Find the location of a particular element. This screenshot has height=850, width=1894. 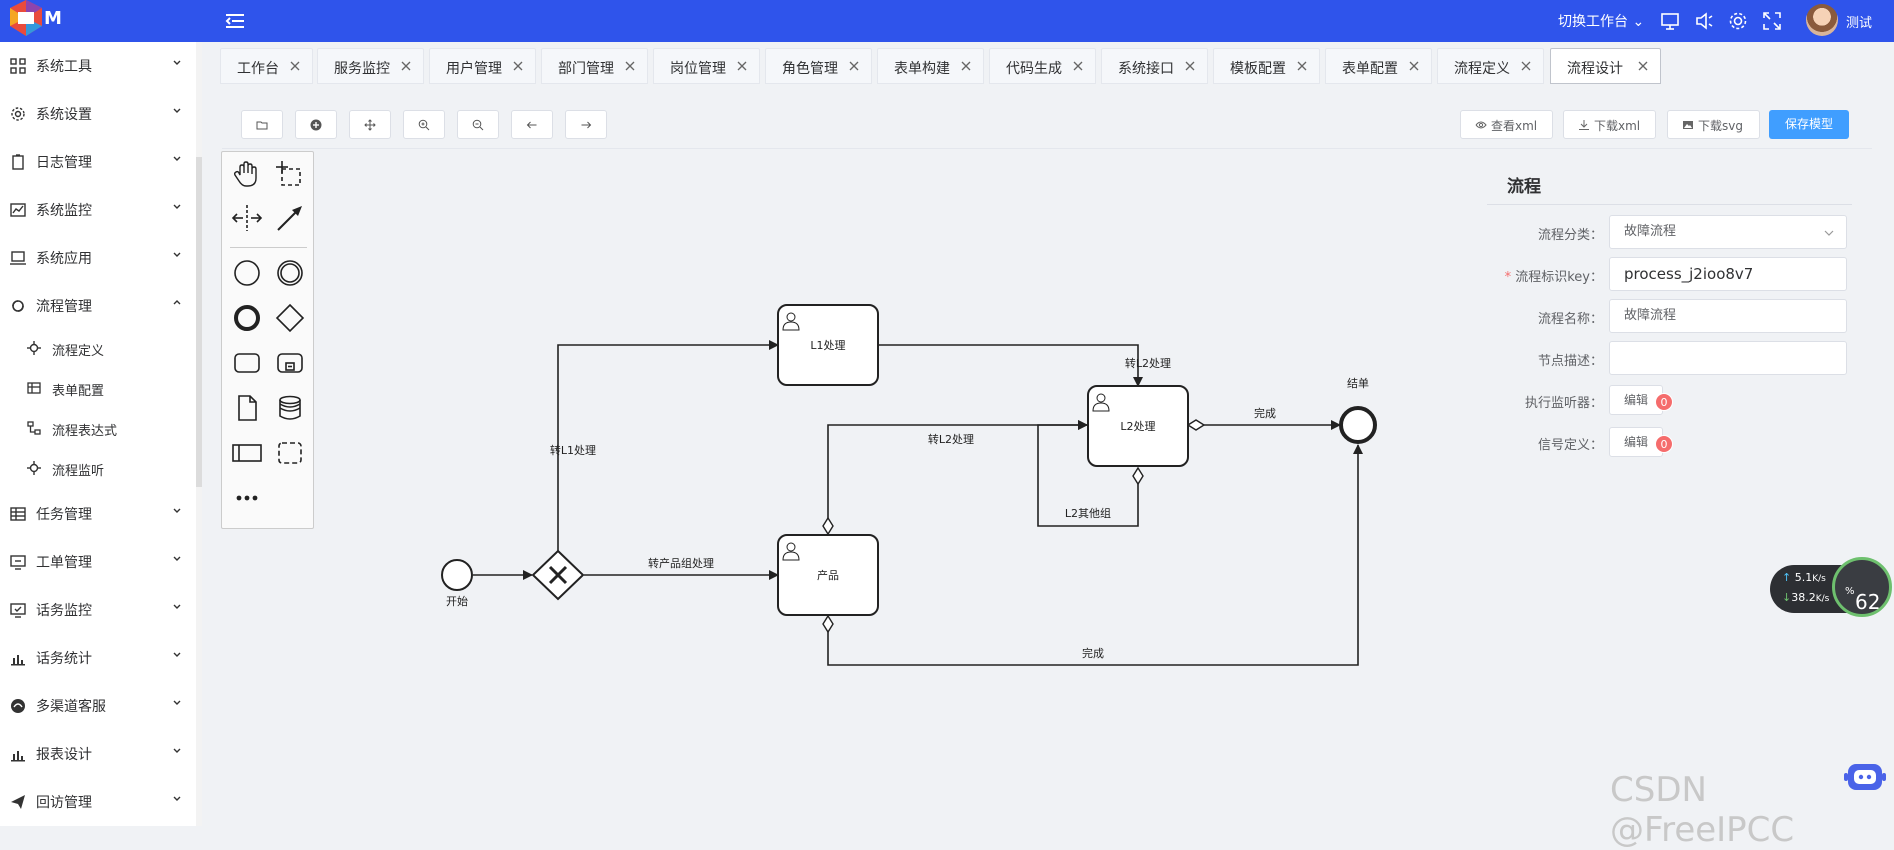

sidebar-subitem-form-config: 表单配置 is located at coordinates (98, 389).